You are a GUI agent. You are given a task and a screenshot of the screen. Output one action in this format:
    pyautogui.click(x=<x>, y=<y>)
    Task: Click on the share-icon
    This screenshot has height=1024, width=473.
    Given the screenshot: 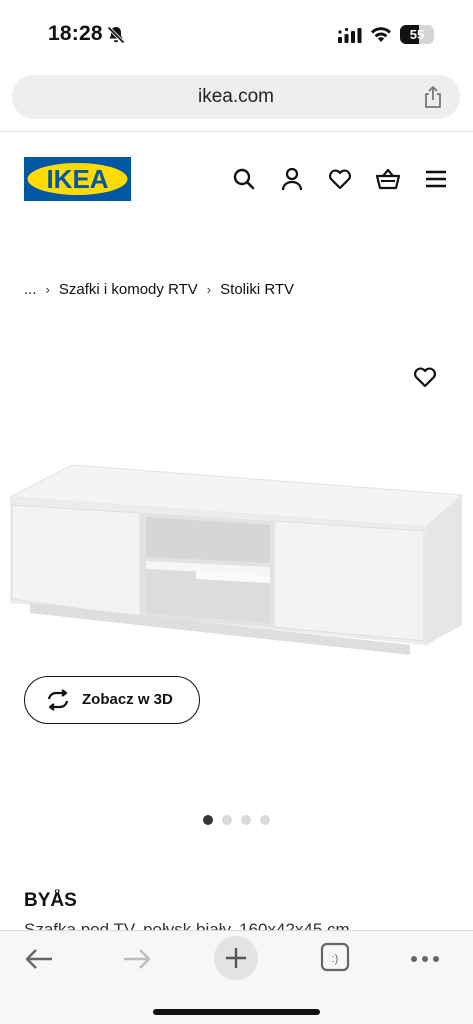 What is the action you would take?
    pyautogui.click(x=433, y=97)
    